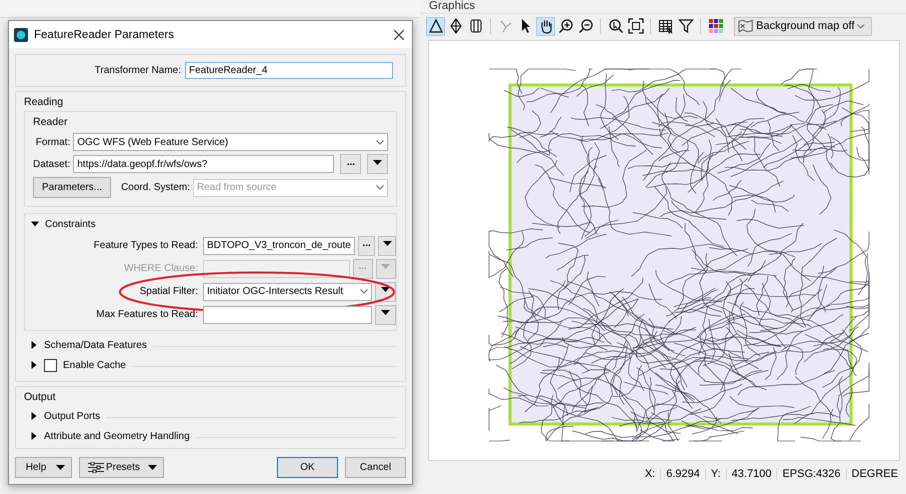 The width and height of the screenshot is (906, 494). Describe the element at coordinates (168, 291) in the screenshot. I see `field-label: Spatial Filter:` at that location.